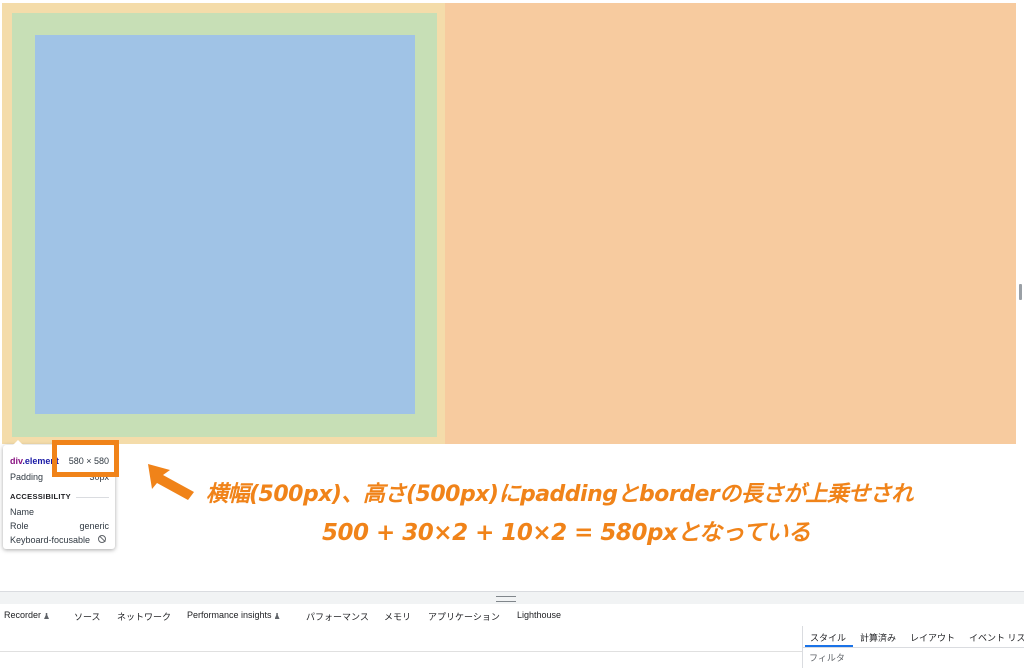 Image resolution: width=1024 pixels, height=668 pixels. What do you see at coordinates (22, 512) in the screenshot?
I see `name-label: Name` at bounding box center [22, 512].